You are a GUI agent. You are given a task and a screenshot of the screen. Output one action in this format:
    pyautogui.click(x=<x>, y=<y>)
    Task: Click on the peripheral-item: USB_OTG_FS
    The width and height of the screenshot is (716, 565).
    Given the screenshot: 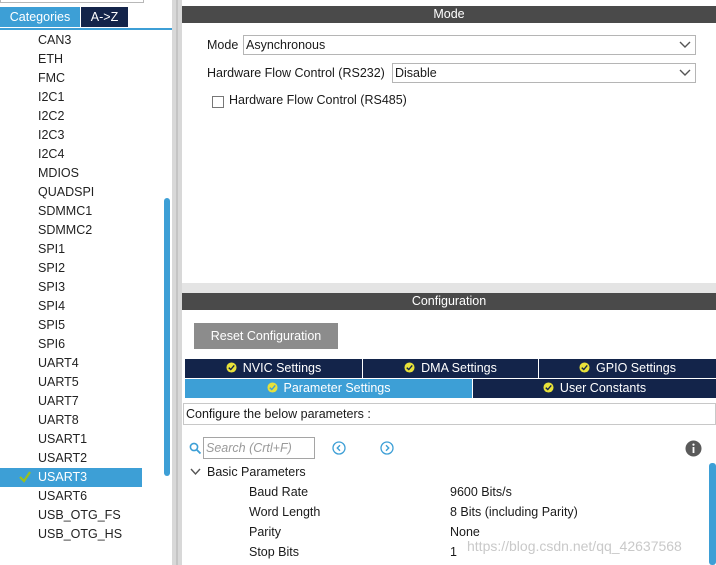 What is the action you would take?
    pyautogui.click(x=81, y=515)
    